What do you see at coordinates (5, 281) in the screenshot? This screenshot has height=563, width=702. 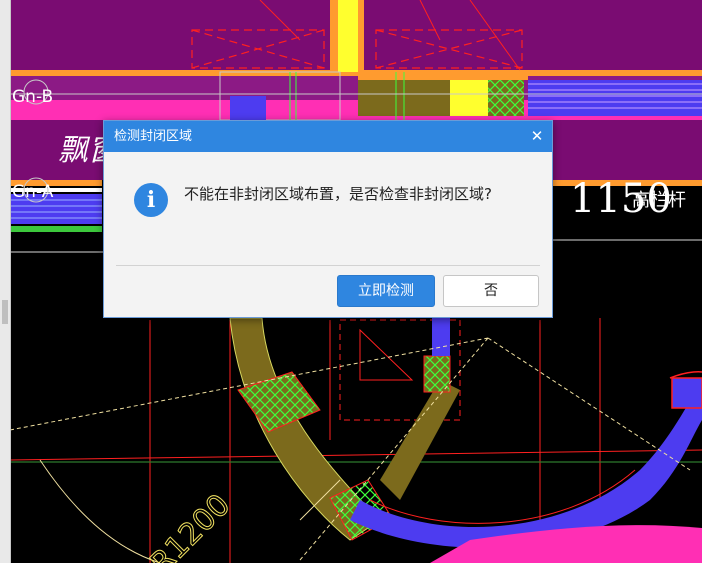 I see `left-panel-edge` at bounding box center [5, 281].